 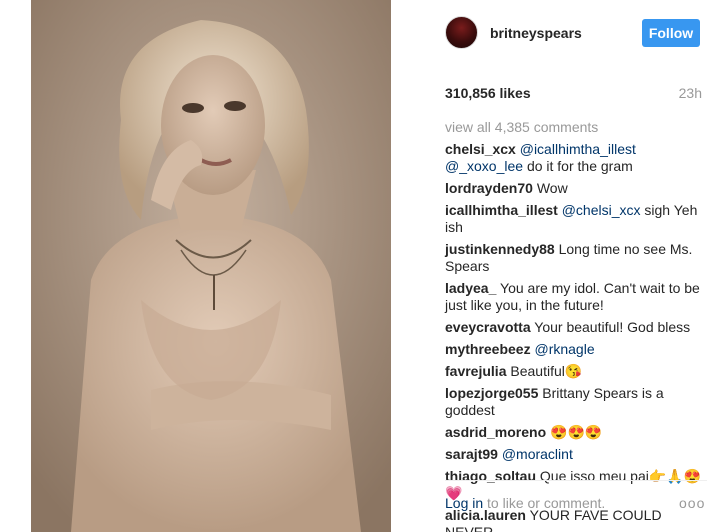 What do you see at coordinates (475, 371) in the screenshot?
I see `comment-username: favrejulia` at bounding box center [475, 371].